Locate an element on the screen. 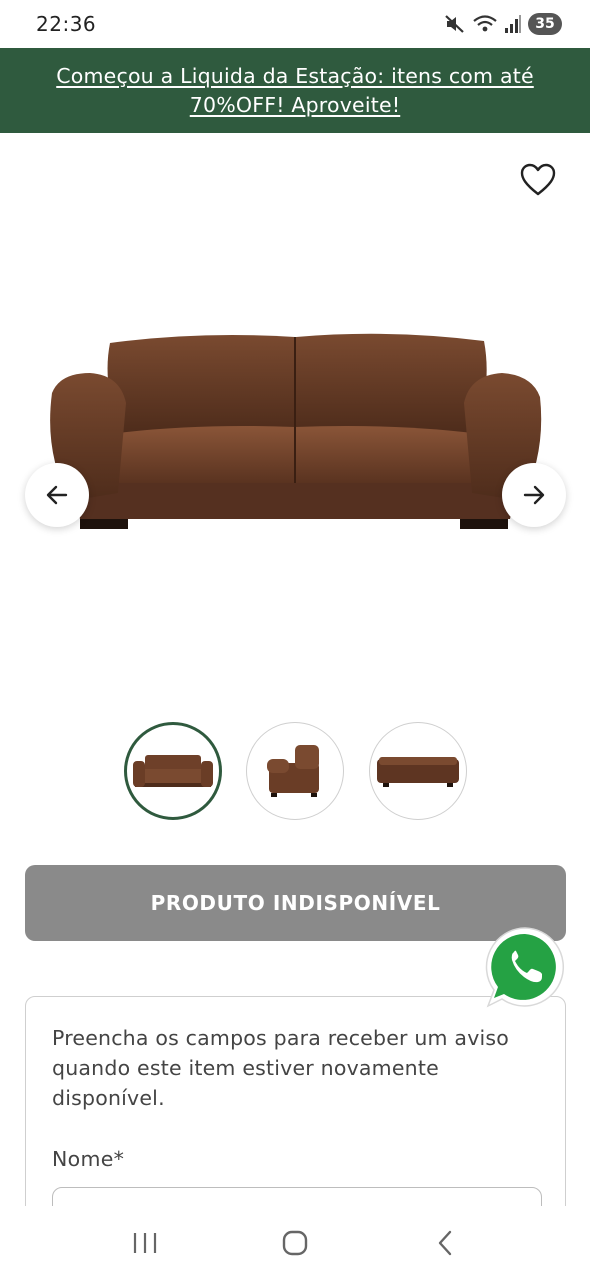 The width and height of the screenshot is (590, 1280). whatsapp-icon is located at coordinates (524, 967).